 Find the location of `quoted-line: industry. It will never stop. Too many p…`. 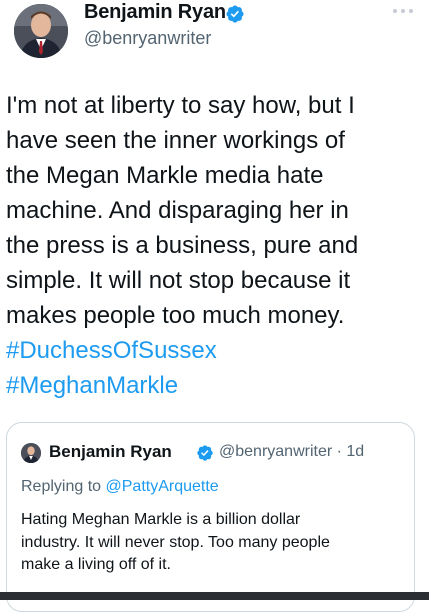

quoted-line: industry. It will never stop. Too many p… is located at coordinates (175, 542).